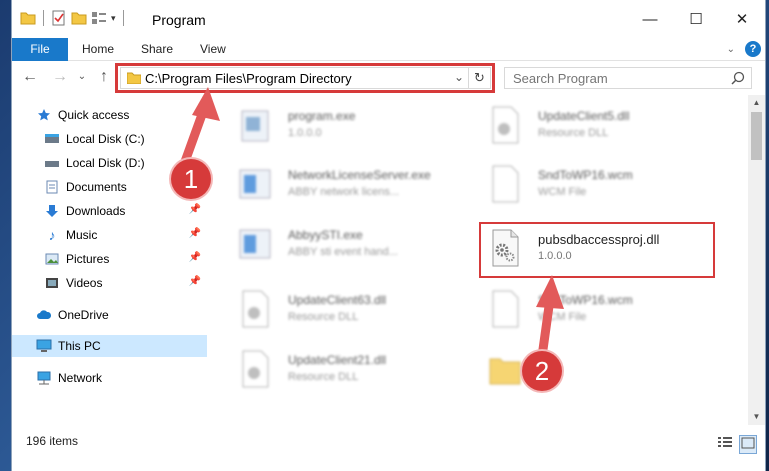 The height and width of the screenshot is (471, 769). I want to click on step-badge-2: 2, so click(542, 371).